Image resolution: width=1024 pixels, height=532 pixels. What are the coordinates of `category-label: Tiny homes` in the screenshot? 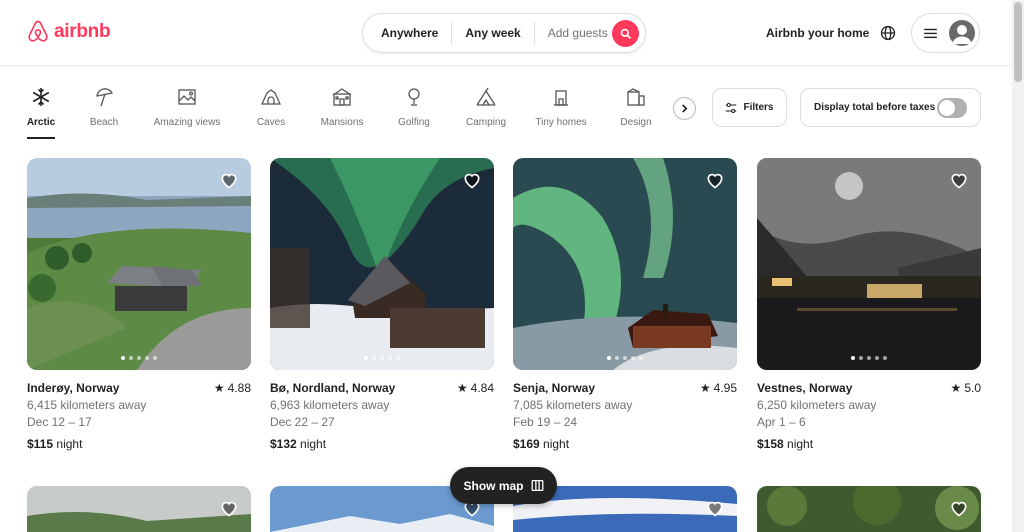 It's located at (561, 122).